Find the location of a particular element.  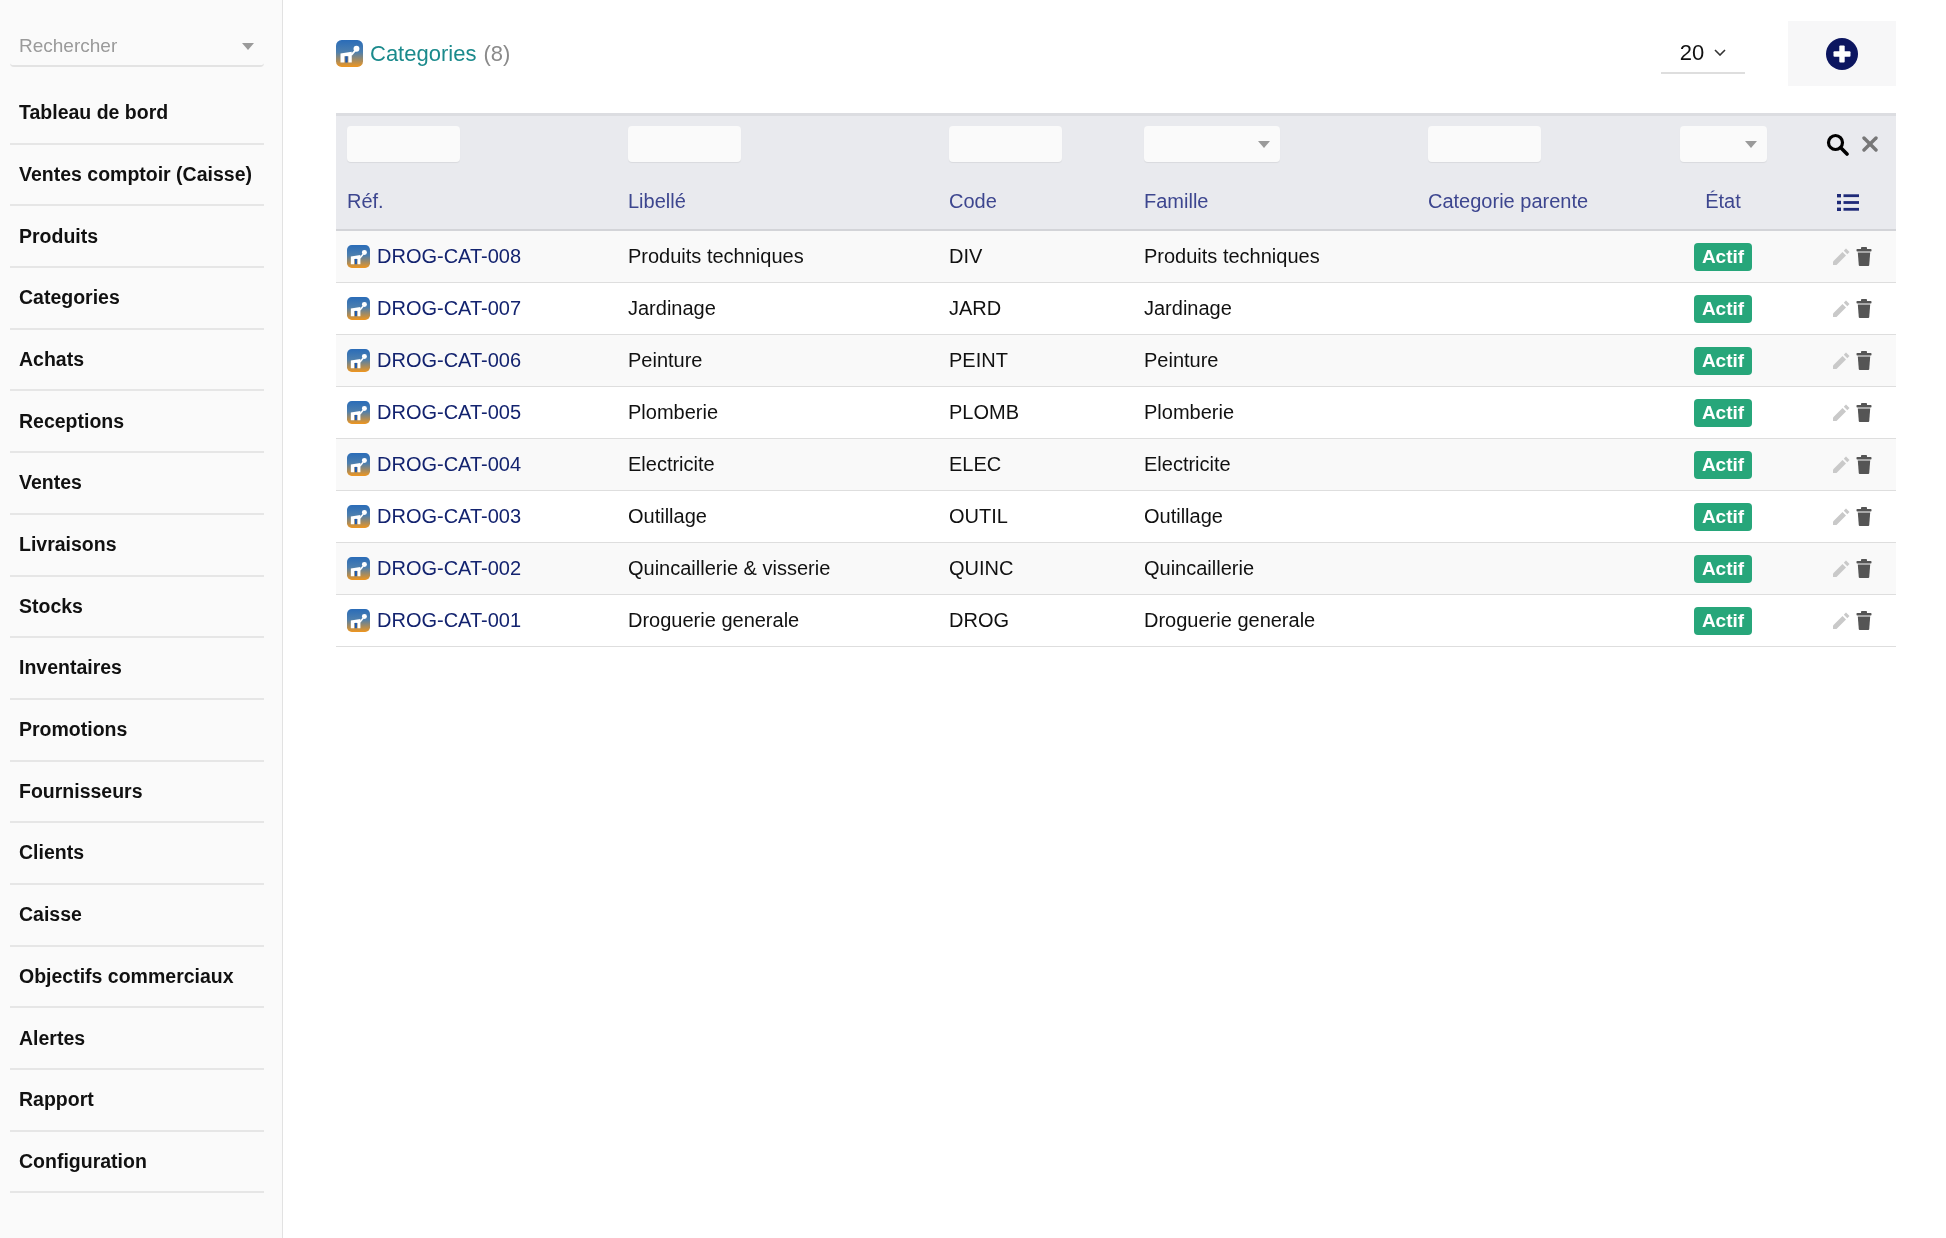

sidebar-item: Receptions is located at coordinates (137, 422).